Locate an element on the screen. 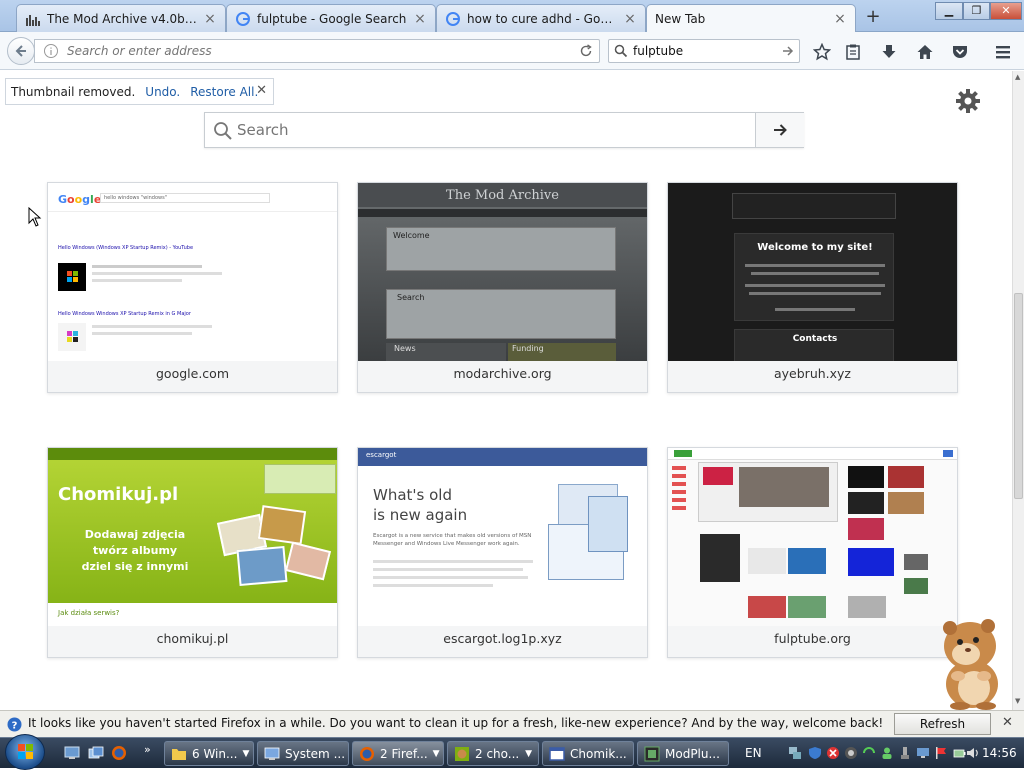 This screenshot has height=774, width=1024. info-icon is located at coordinates (51, 52).